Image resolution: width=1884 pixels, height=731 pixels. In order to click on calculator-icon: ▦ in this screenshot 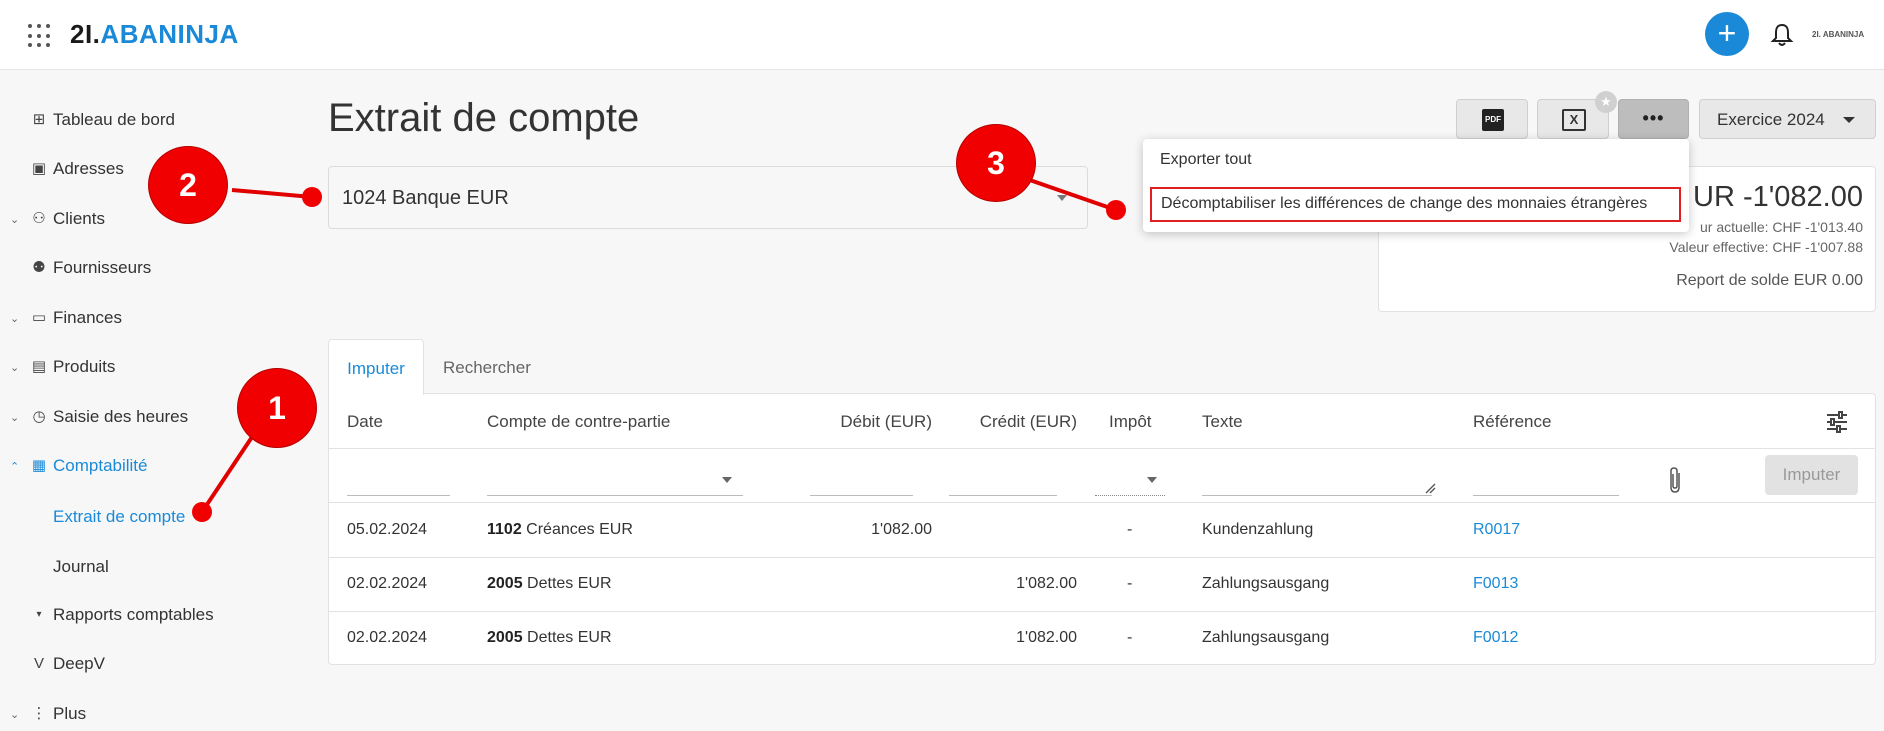, I will do `click(39, 465)`.